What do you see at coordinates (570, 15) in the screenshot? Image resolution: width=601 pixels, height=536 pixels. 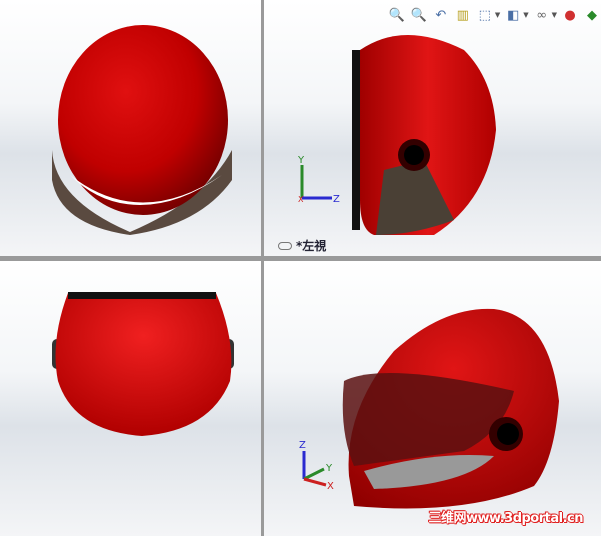 I see `edit-appearance-icon: ●` at bounding box center [570, 15].